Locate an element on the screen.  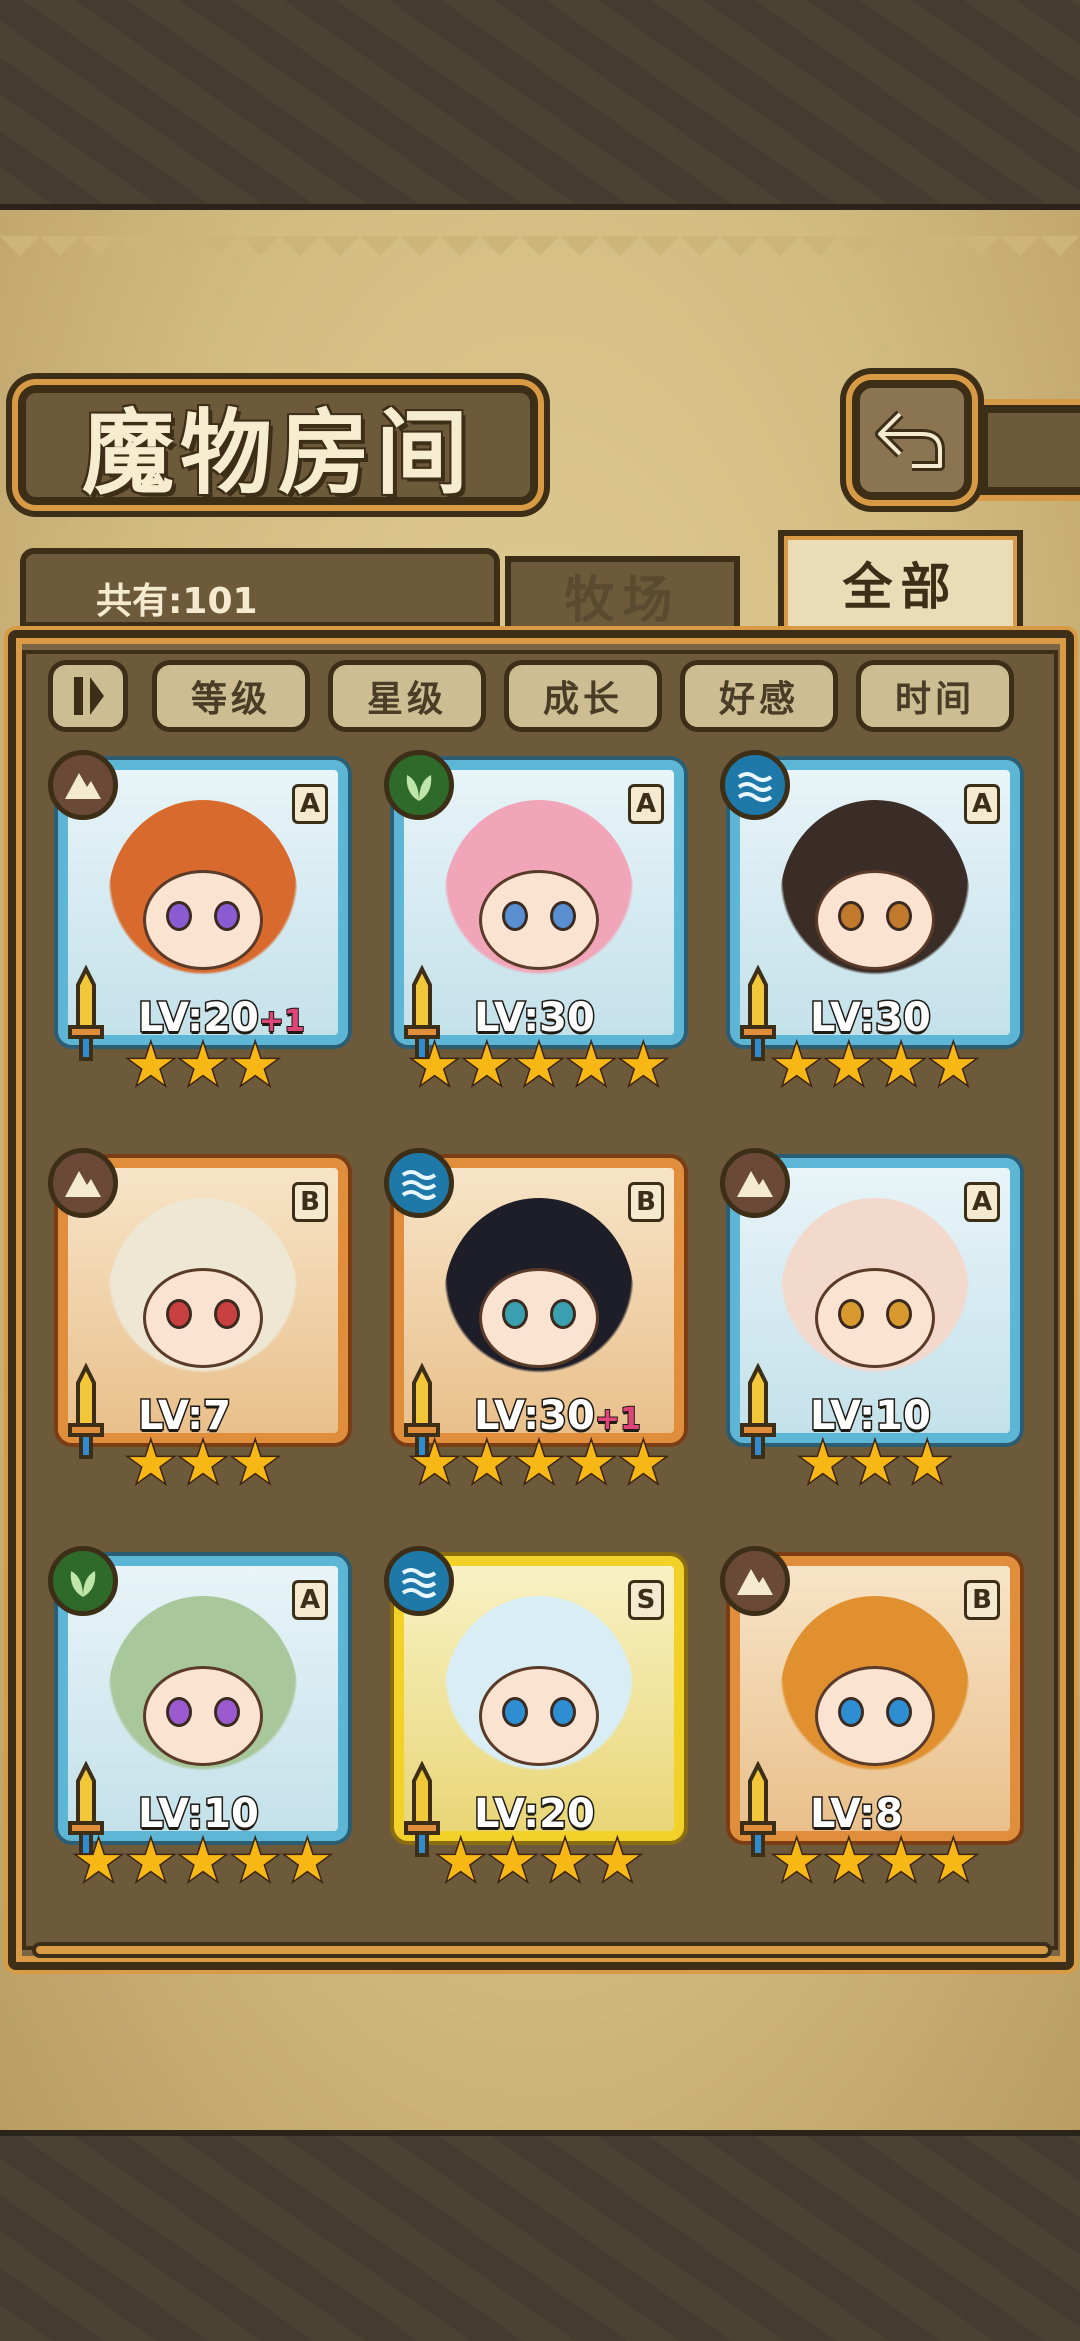
count-bar: 共有:101 is located at coordinates (260, 588).